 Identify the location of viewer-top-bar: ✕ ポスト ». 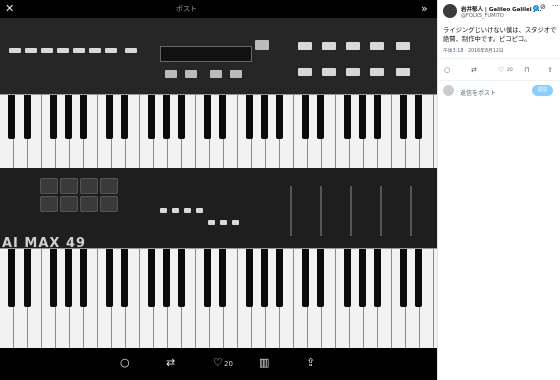
(218, 9).